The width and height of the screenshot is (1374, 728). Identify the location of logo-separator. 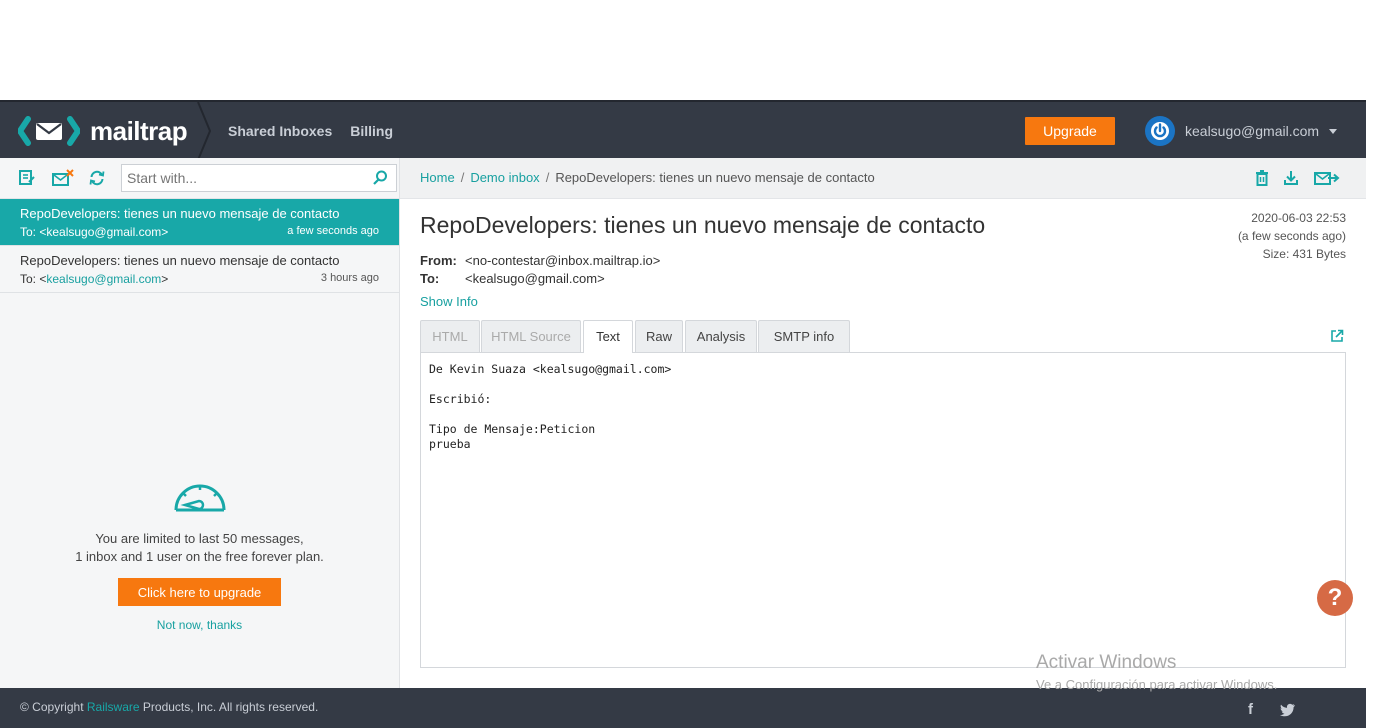
(204, 131).